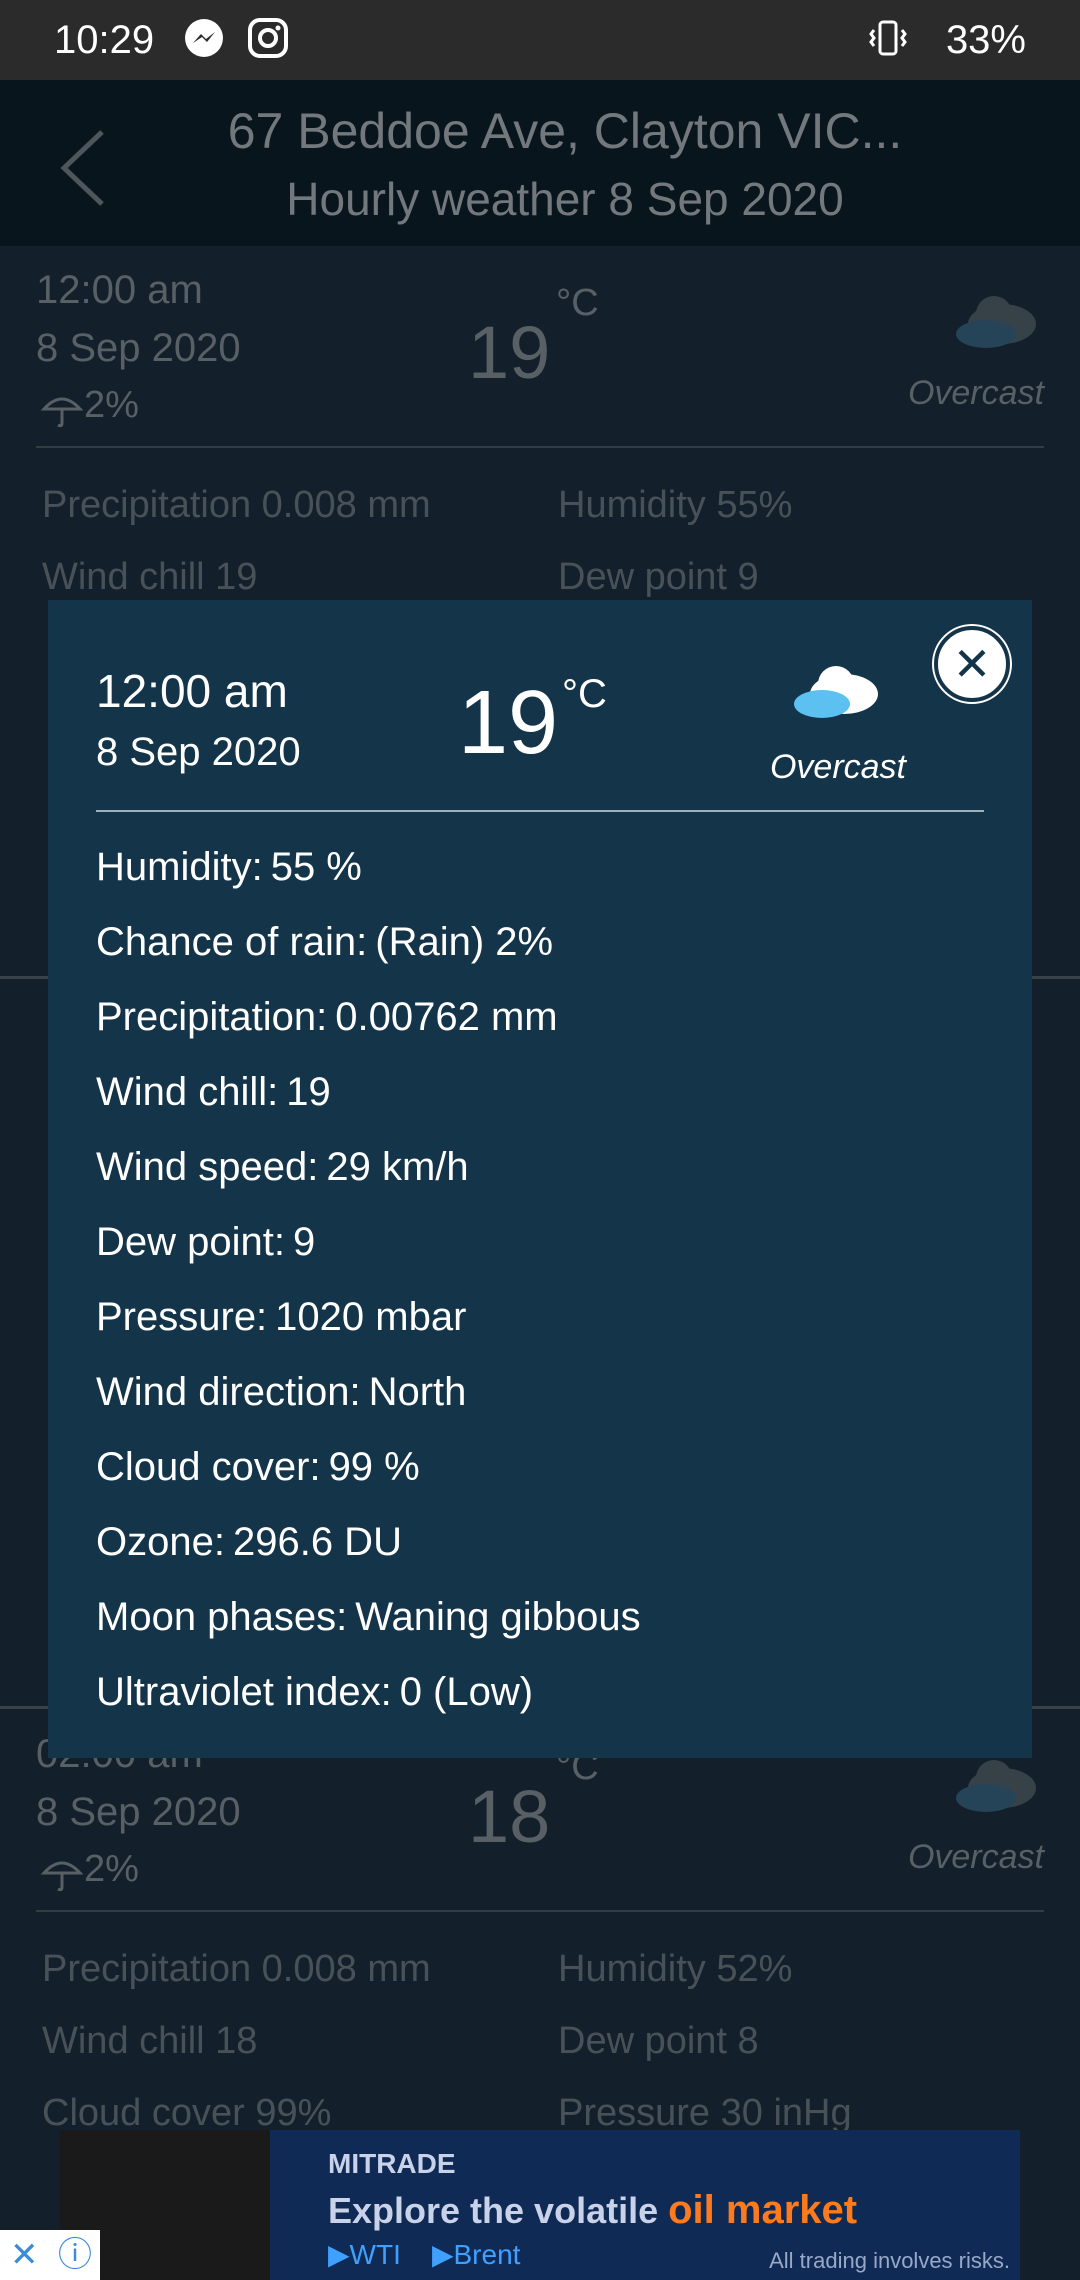 This screenshot has width=1080, height=2280. I want to click on detail-wind-chill: Wind chill: 19, so click(540, 1092).